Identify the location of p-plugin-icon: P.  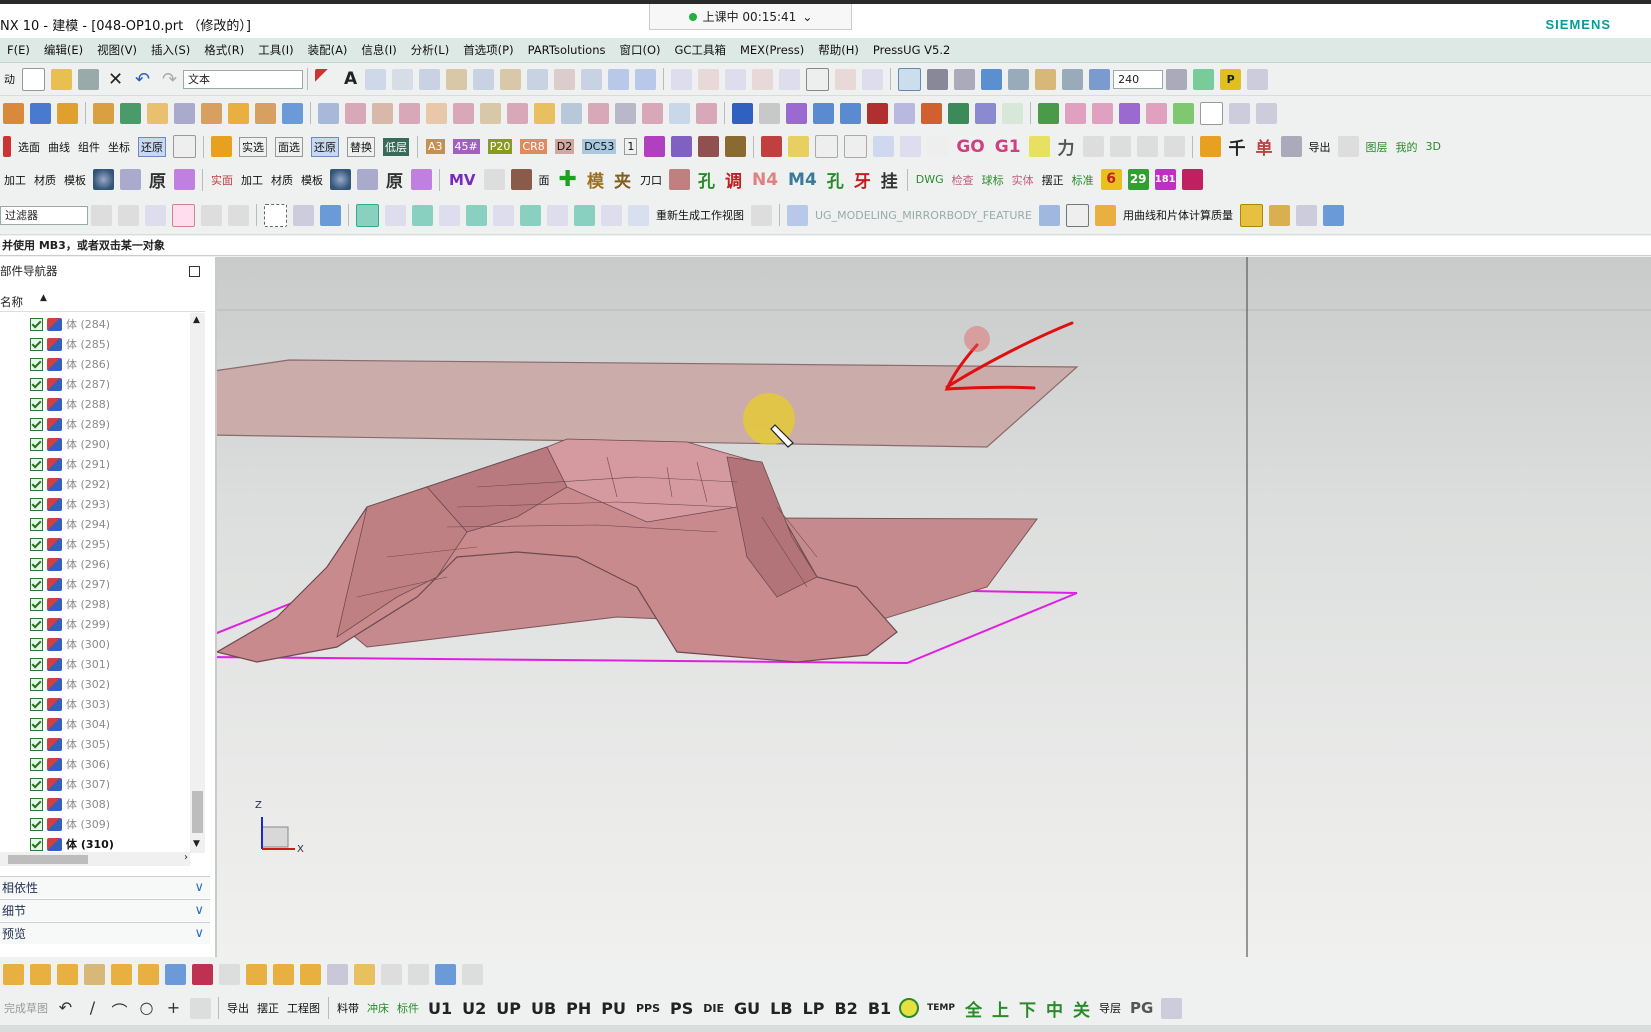
(1231, 79).